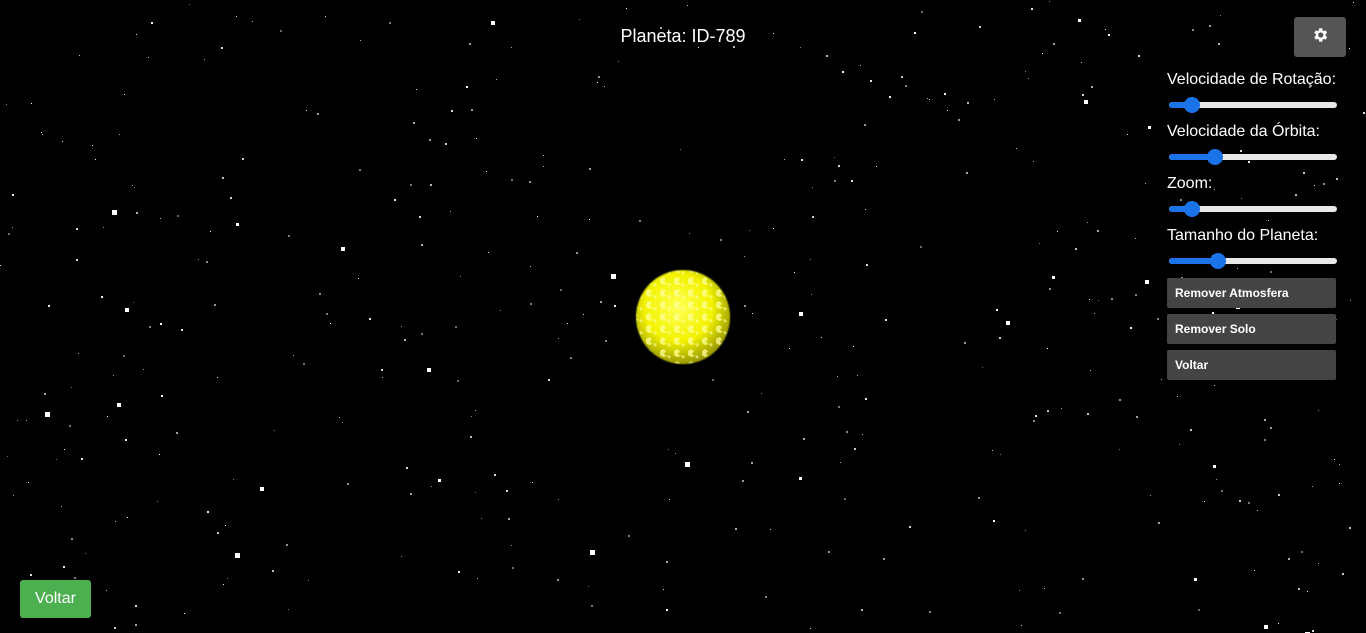 This screenshot has width=1366, height=633. I want to click on remove-atmosphere-button: Remover Atmosfera, so click(1251, 293).